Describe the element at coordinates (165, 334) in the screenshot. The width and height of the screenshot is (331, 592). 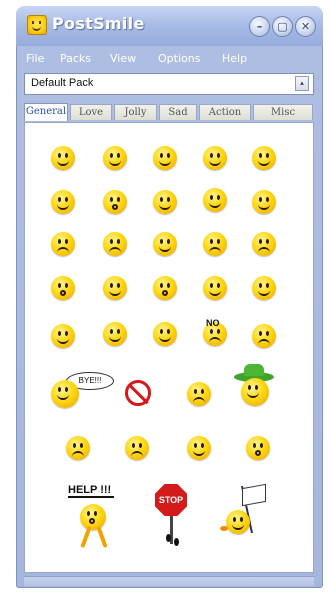
I see `sleepy-emoticon-icon` at that location.